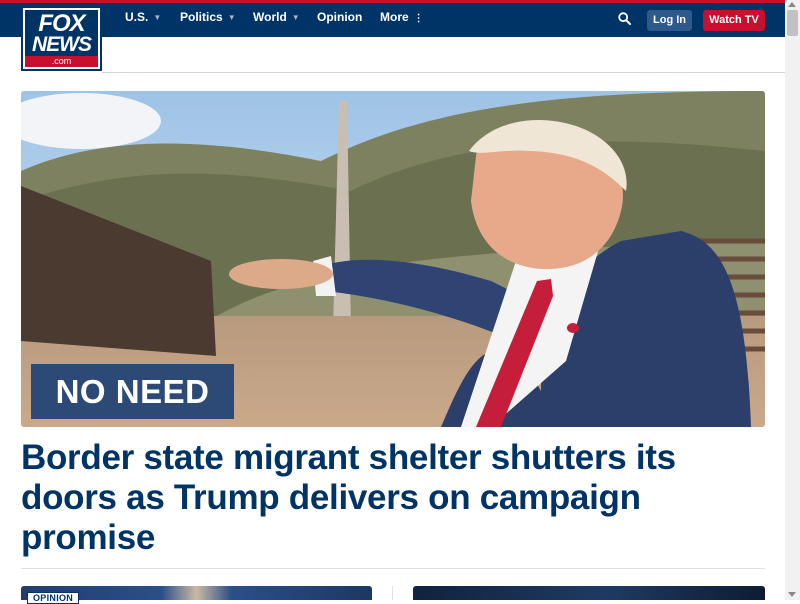  I want to click on logo-background: FOX NEWS .com, so click(61, 38).